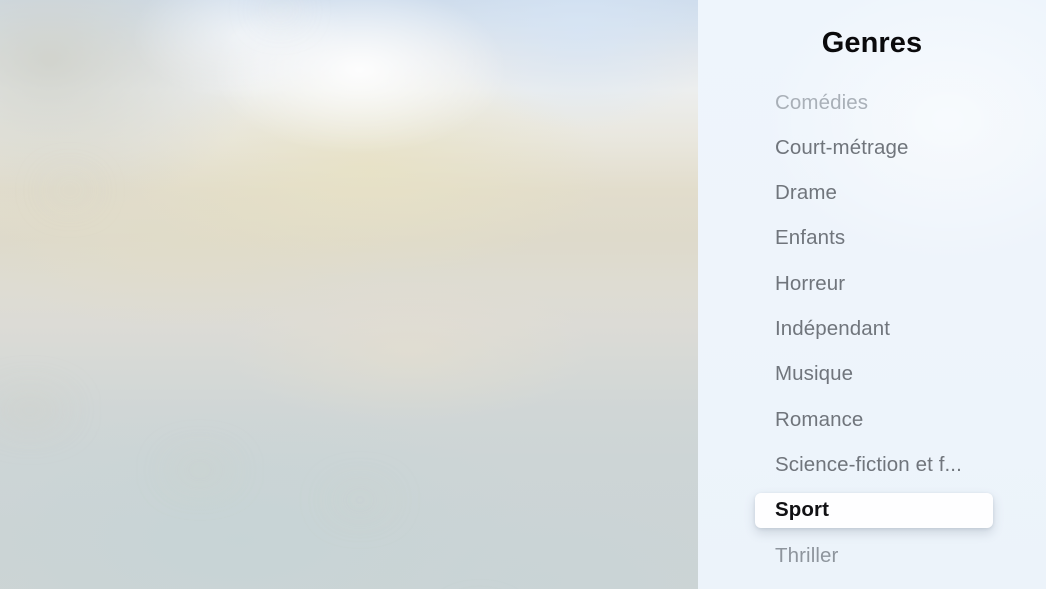 The height and width of the screenshot is (589, 1046). Describe the element at coordinates (872, 43) in the screenshot. I see `page-title: Genres` at that location.